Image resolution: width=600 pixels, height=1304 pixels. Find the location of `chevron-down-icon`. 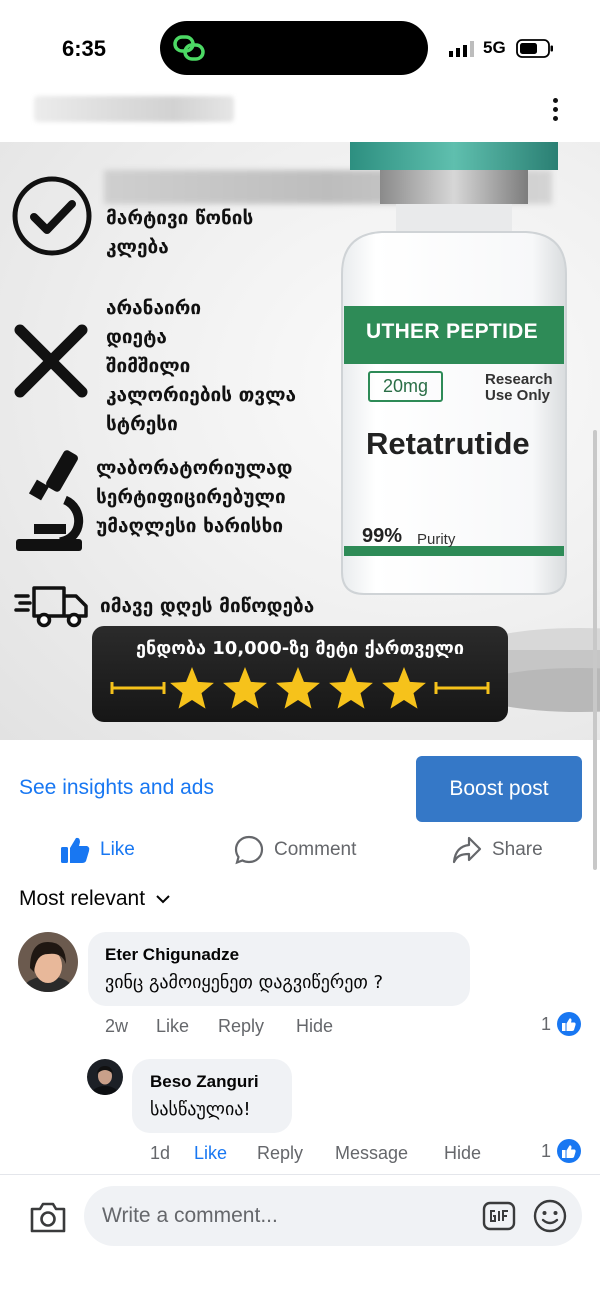

chevron-down-icon is located at coordinates (163, 899).